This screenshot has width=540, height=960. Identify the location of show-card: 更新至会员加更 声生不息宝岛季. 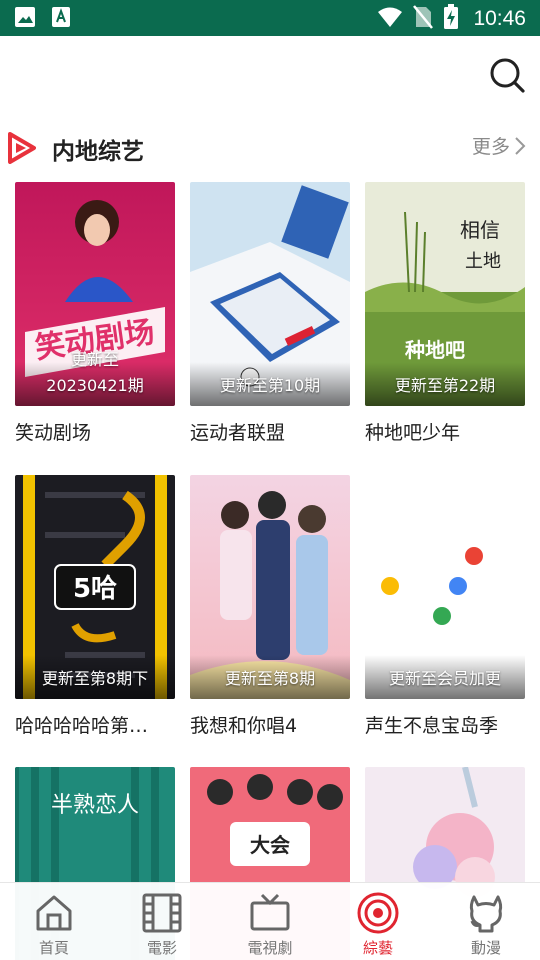
(445, 606).